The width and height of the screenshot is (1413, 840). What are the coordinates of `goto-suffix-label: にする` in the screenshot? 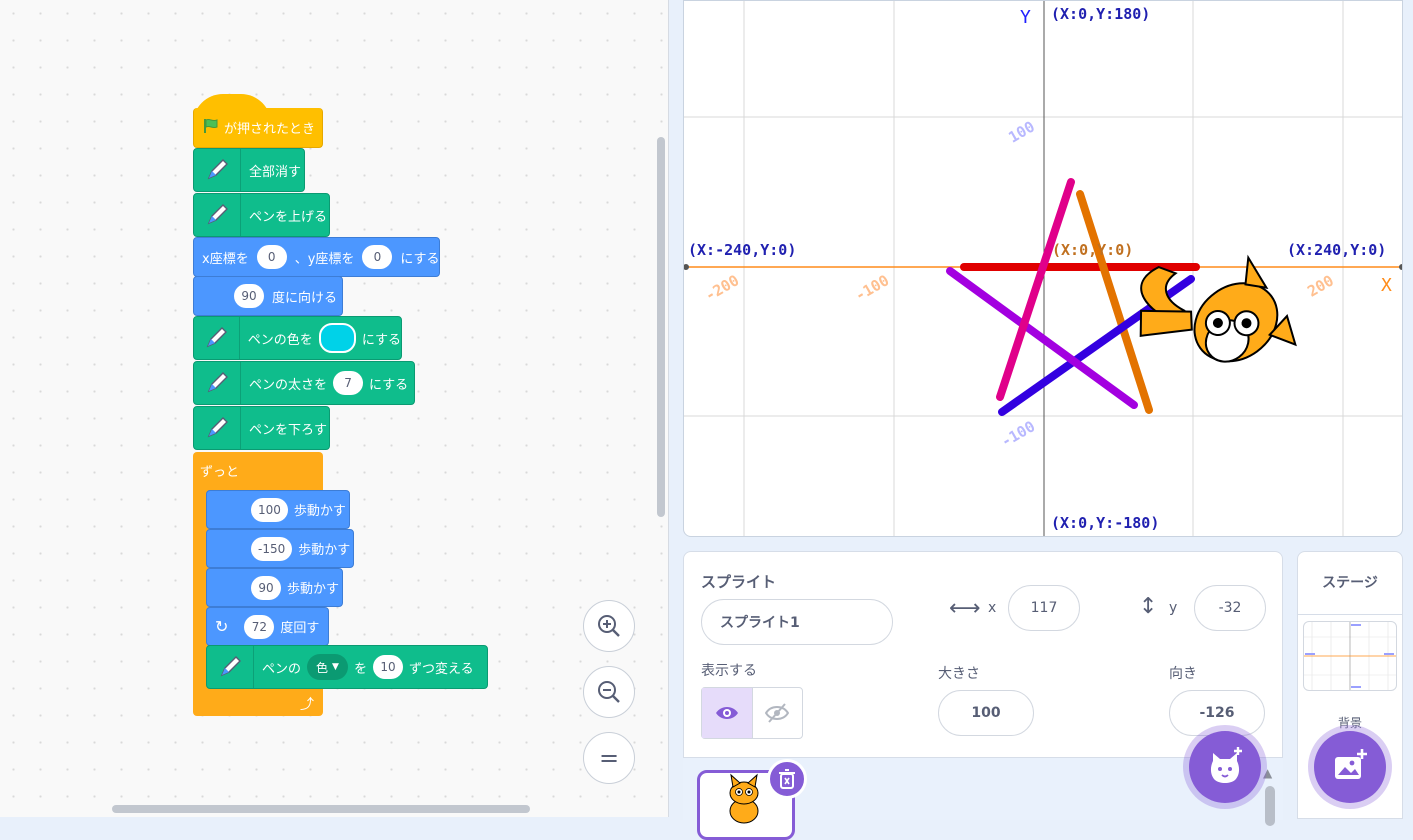 It's located at (420, 259).